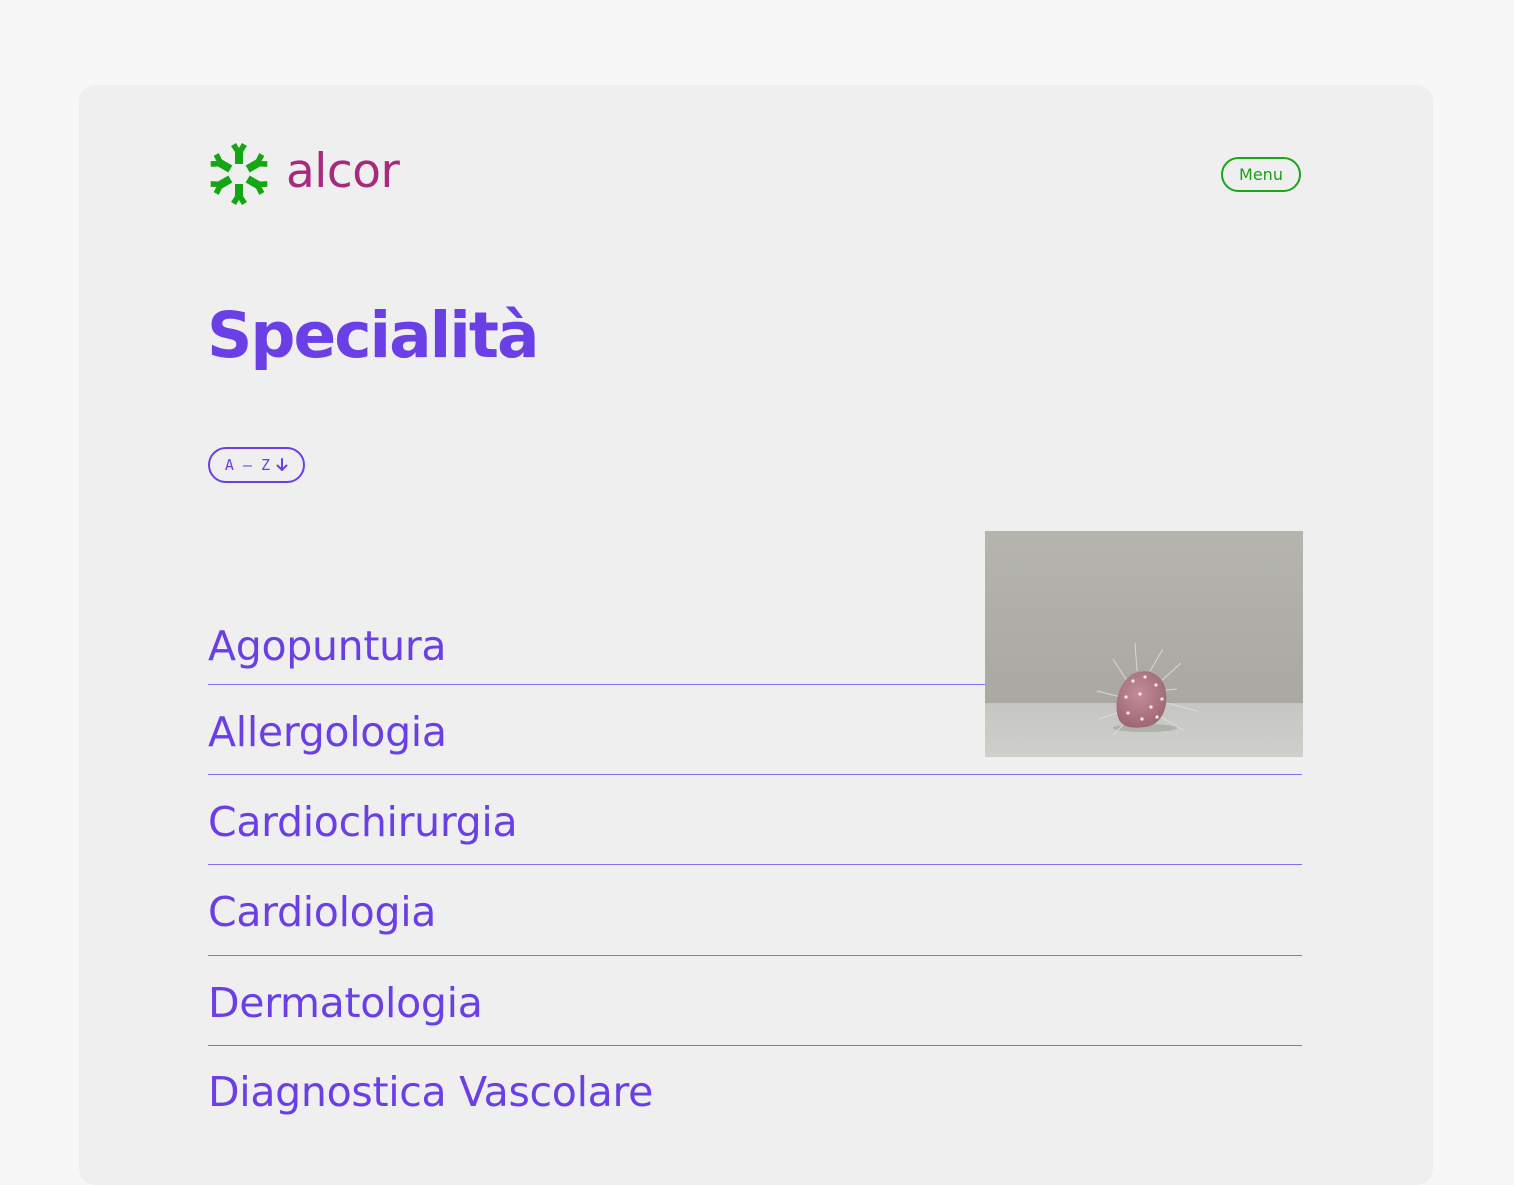 The image size is (1514, 1185). What do you see at coordinates (1144, 644) in the screenshot?
I see `specialty-preview-photo` at bounding box center [1144, 644].